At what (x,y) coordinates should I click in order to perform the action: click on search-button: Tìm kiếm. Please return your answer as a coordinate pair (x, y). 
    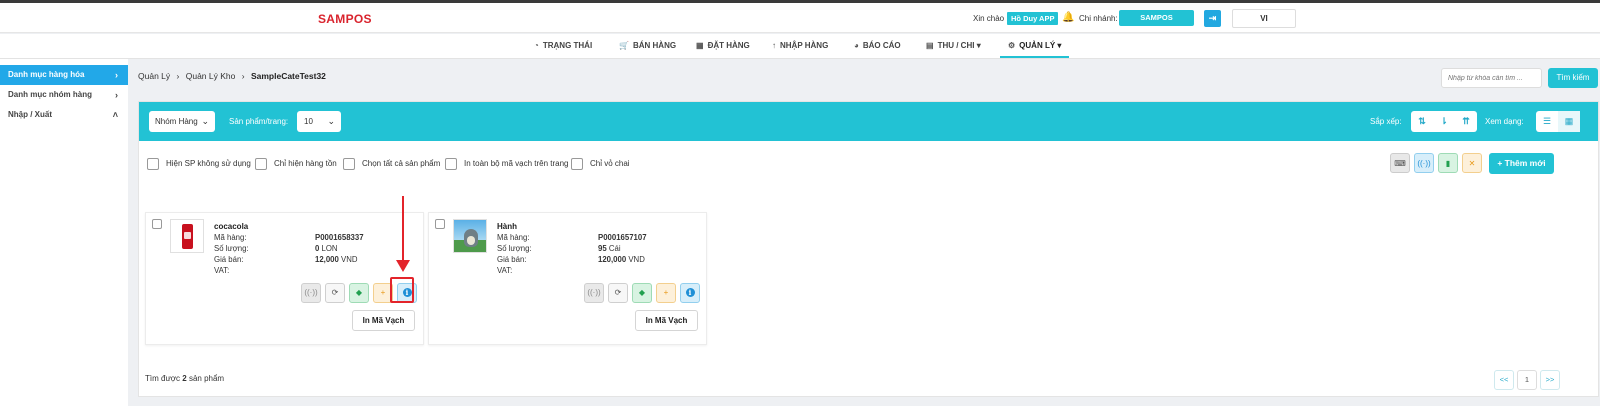
    Looking at the image, I should click on (1573, 78).